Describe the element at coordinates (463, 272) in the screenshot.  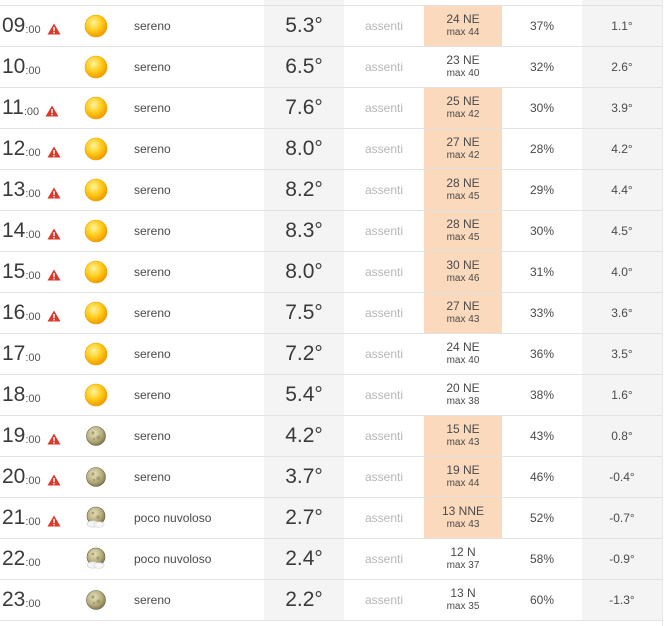
I see `wind-cell: 30 NE max 46` at that location.